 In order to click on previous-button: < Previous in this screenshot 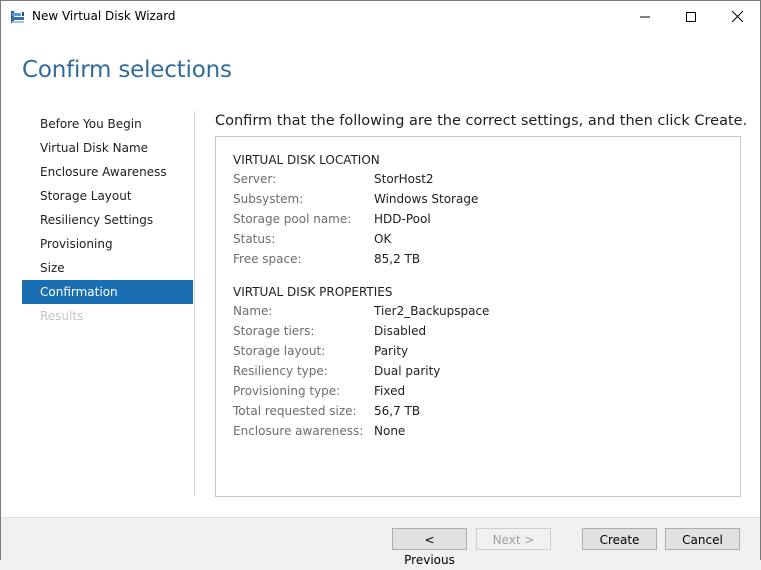, I will do `click(429, 547)`.